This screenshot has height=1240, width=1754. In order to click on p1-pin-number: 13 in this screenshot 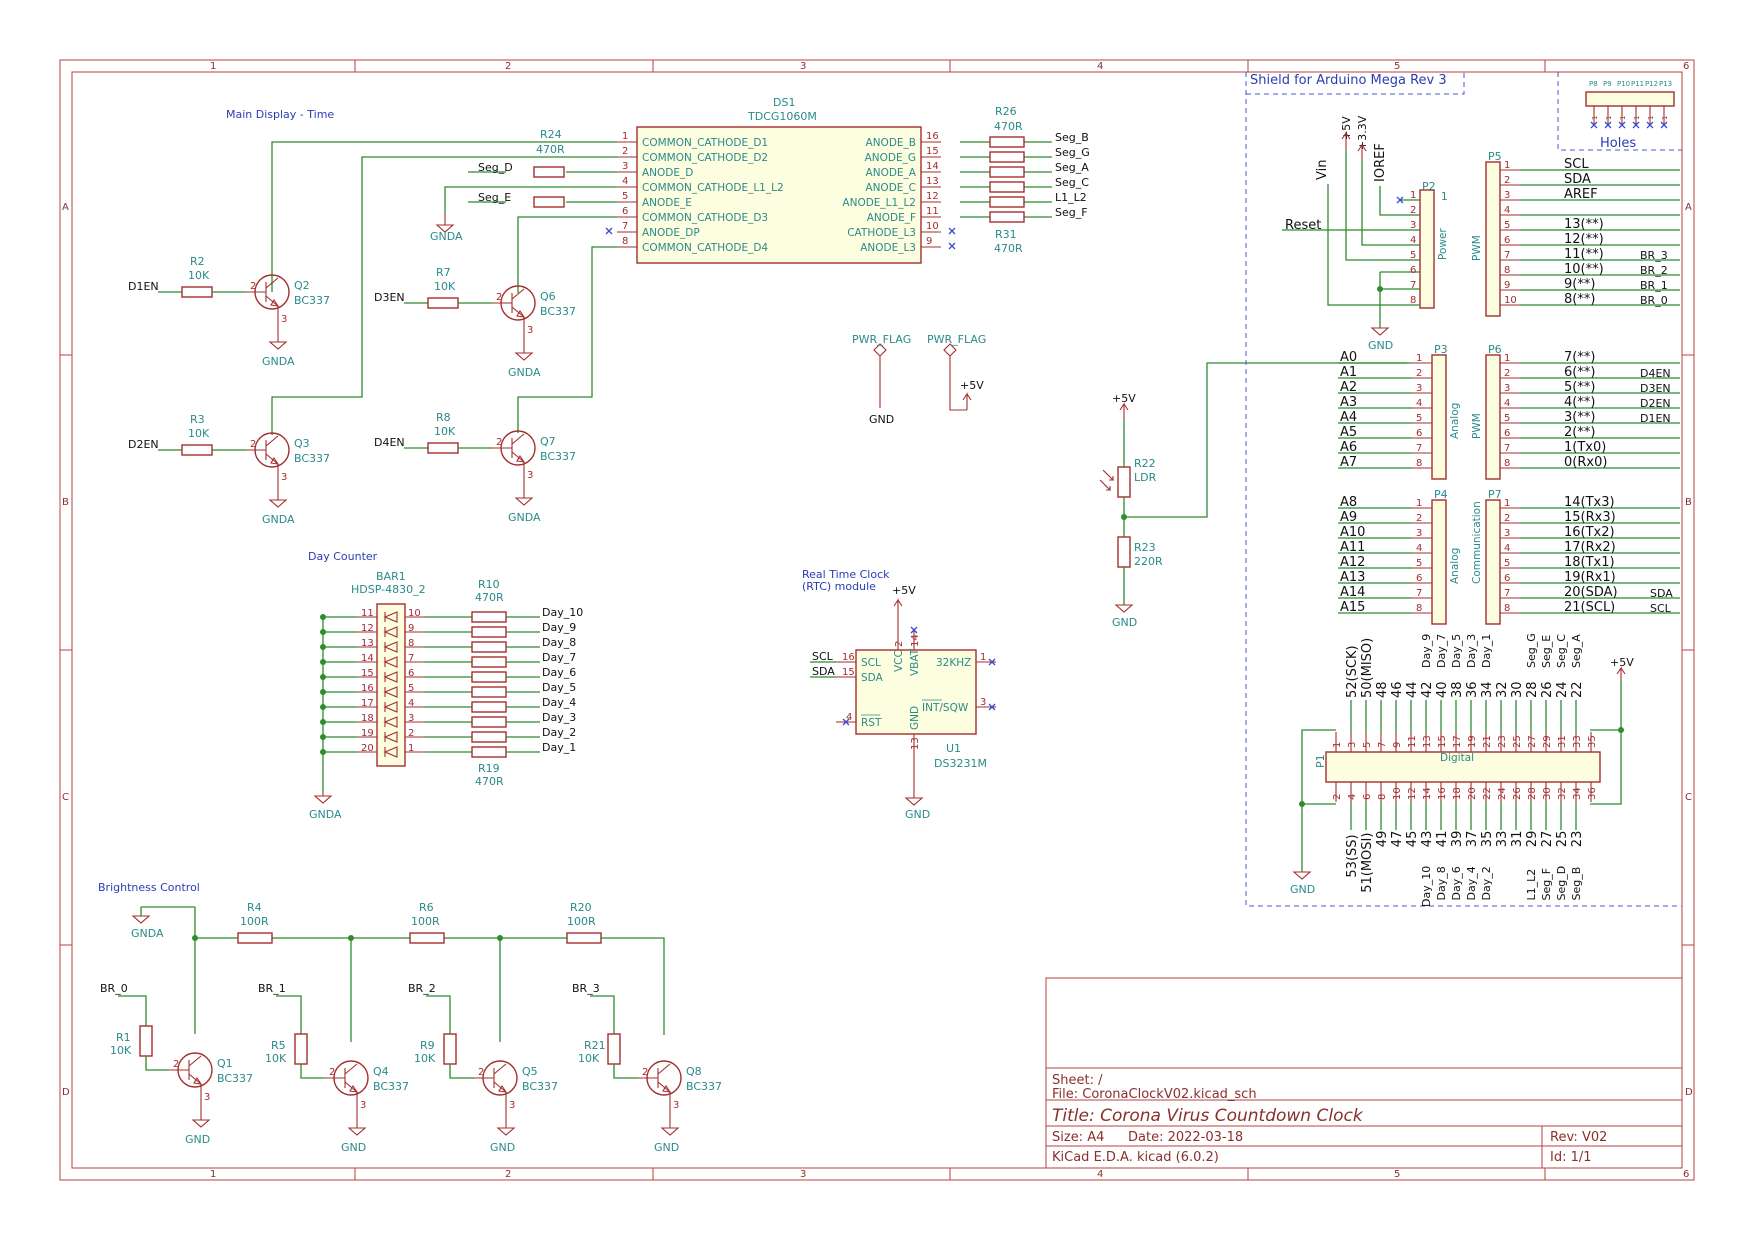, I will do `click(1427, 741)`.